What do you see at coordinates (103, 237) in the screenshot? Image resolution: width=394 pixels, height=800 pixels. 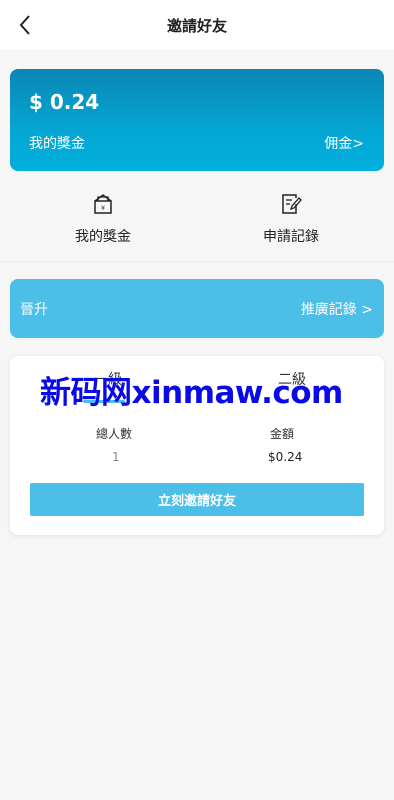 I see `my-reward-label: 我的獎金` at bounding box center [103, 237].